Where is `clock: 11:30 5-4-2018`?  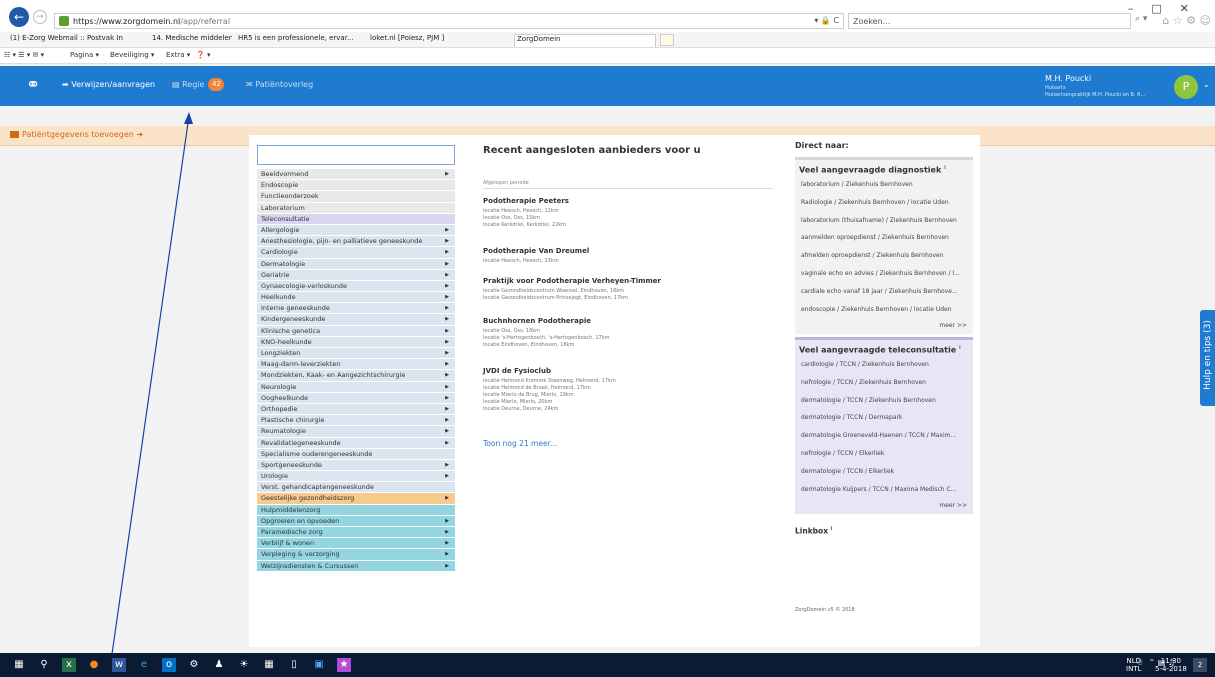
clock: 11:30 5-4-2018 is located at coordinates (1171, 665).